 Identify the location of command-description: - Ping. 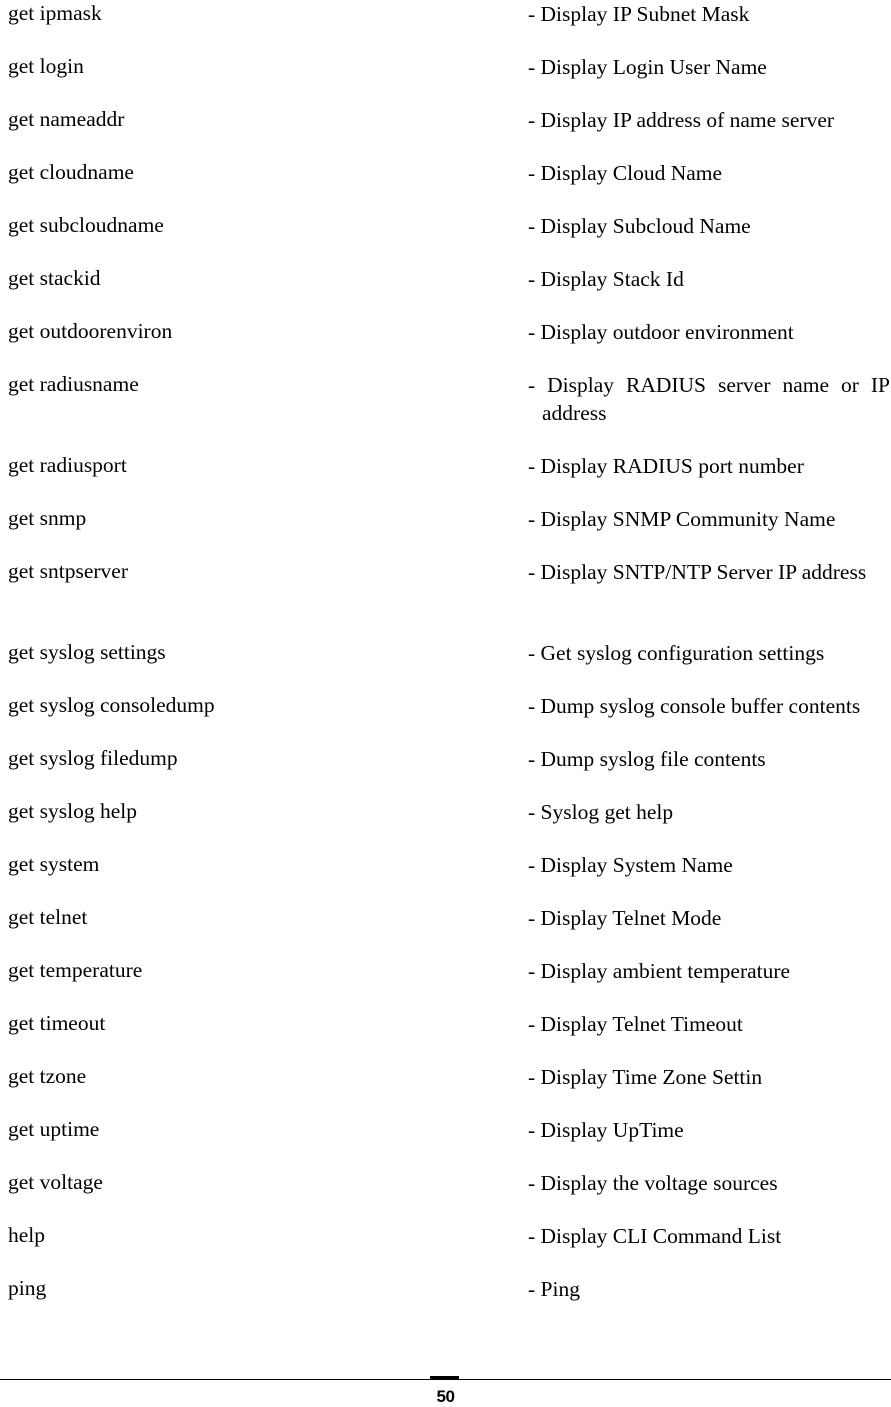
(709, 1289).